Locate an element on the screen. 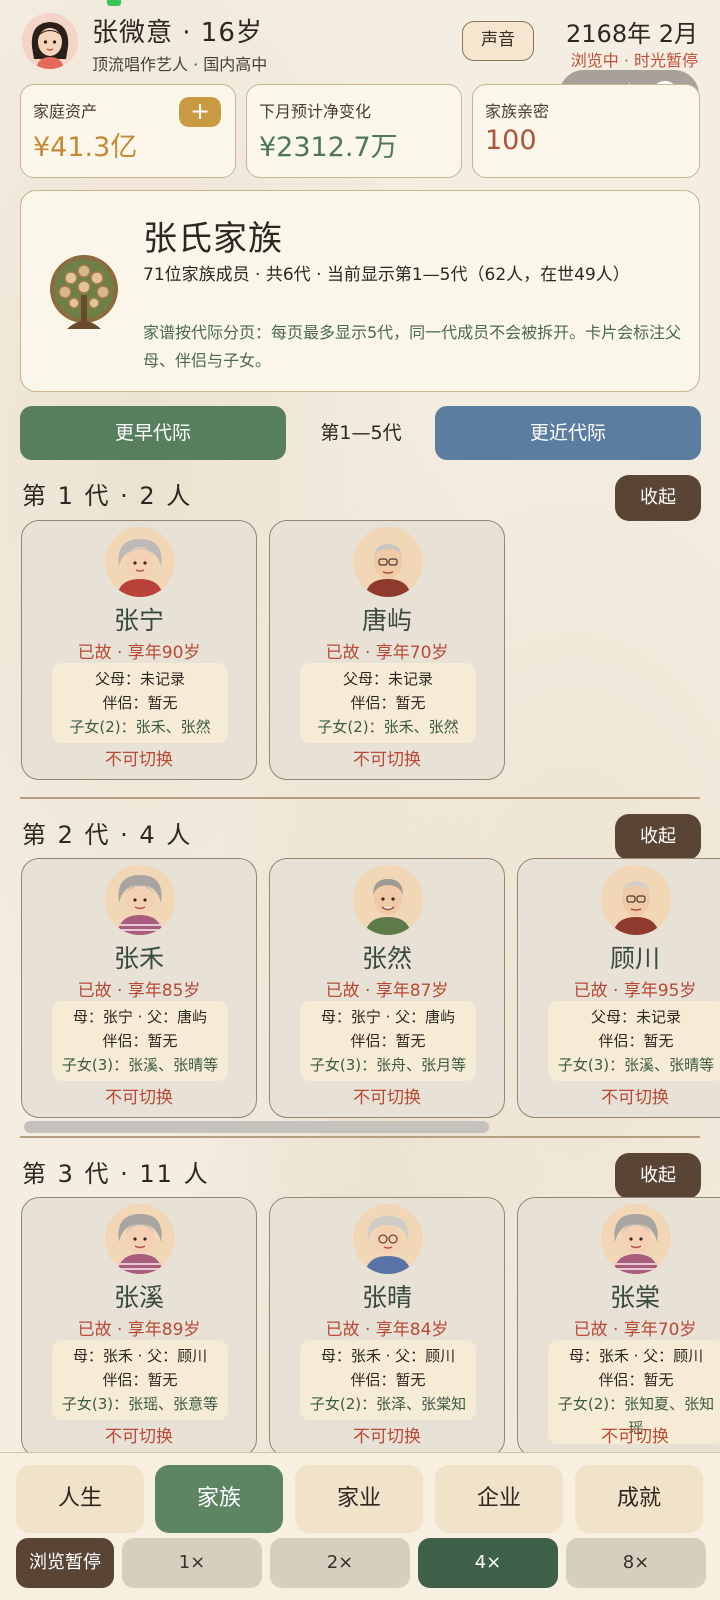 The width and height of the screenshot is (720, 1600). player-title: 顶流唱作艺人 · 国内高中 is located at coordinates (180, 64).